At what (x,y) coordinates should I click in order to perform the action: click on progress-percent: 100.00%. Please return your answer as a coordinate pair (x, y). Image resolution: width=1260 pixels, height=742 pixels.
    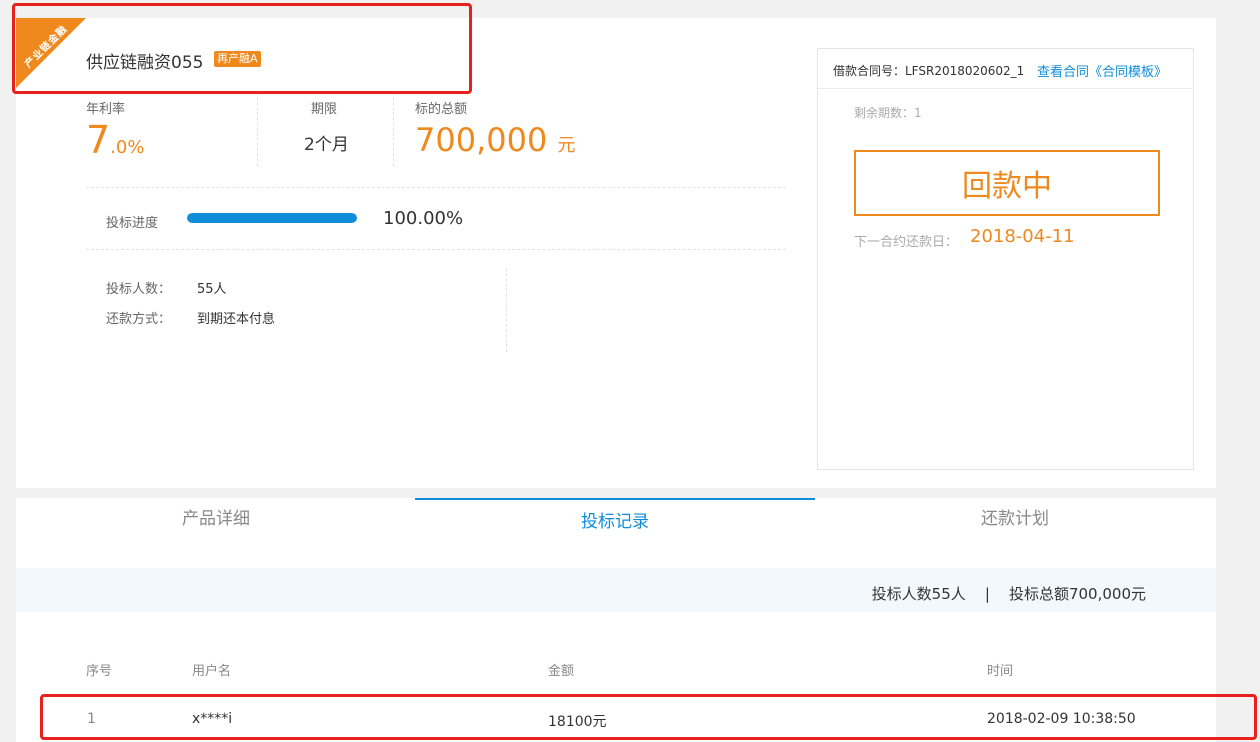
    Looking at the image, I should click on (423, 218).